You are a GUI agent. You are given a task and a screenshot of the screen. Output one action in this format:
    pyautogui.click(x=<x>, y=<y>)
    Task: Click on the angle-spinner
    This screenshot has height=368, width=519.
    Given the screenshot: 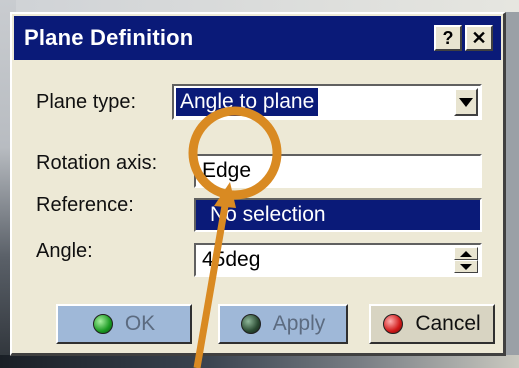 What is the action you would take?
    pyautogui.click(x=466, y=260)
    